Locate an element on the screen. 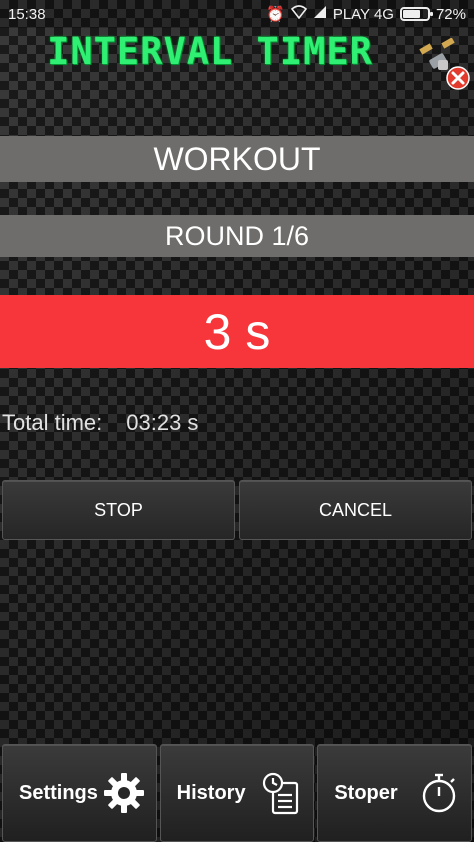 This screenshot has height=842, width=474. stoper-button: Stoper is located at coordinates (395, 793).